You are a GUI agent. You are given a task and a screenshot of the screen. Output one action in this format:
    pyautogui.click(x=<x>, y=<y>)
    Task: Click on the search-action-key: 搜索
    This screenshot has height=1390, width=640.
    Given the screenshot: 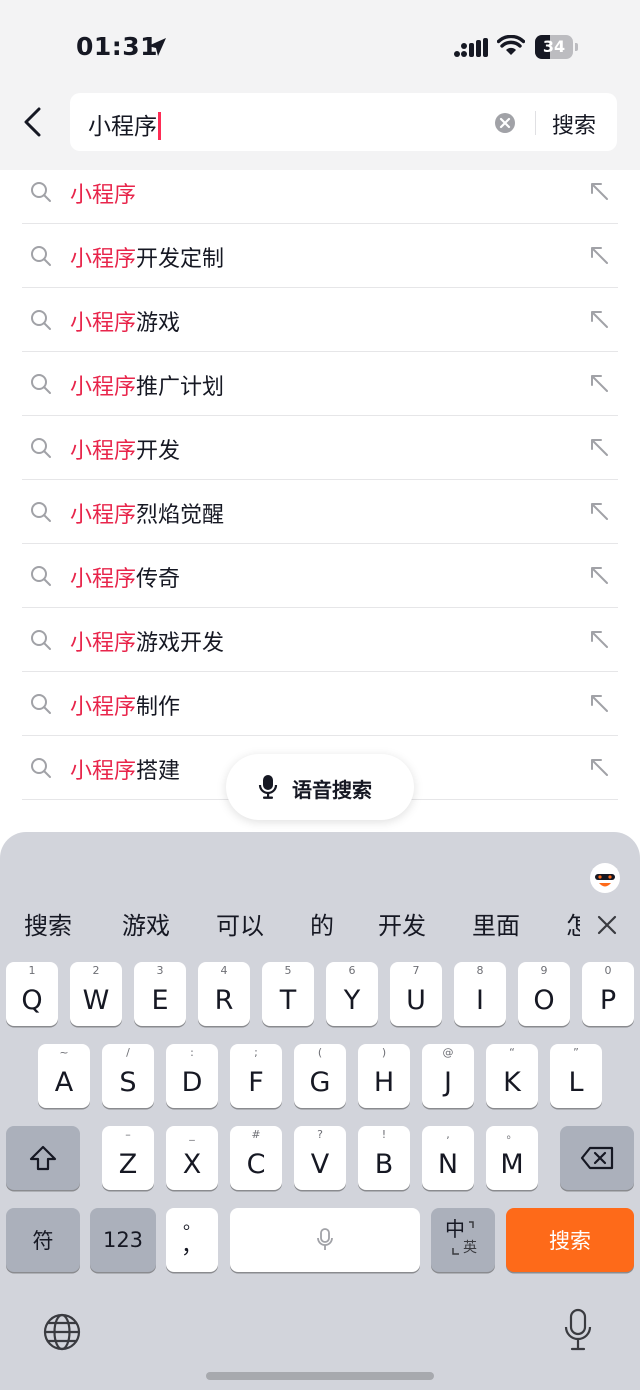 What is the action you would take?
    pyautogui.click(x=570, y=1240)
    